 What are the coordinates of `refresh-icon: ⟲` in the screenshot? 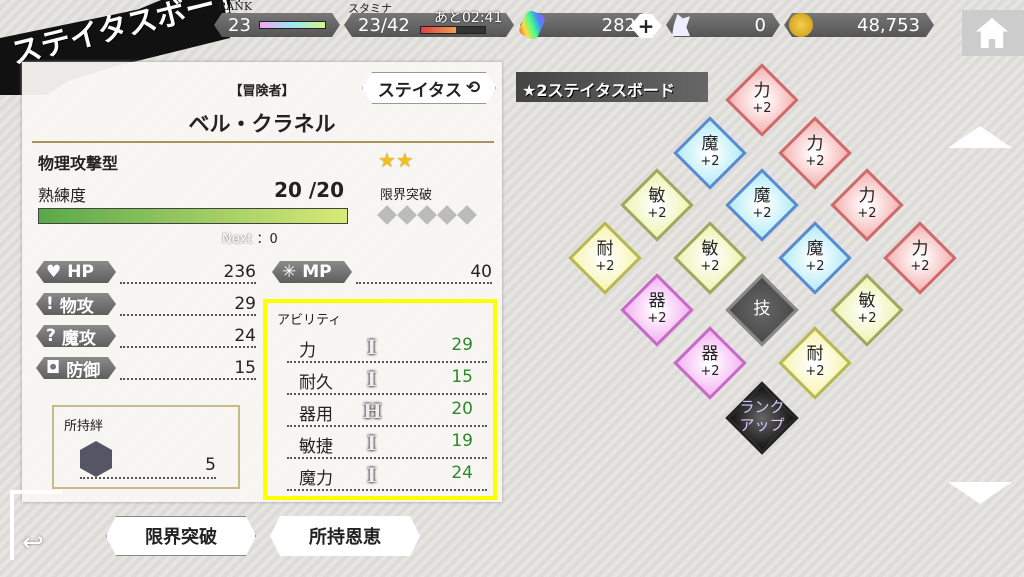 It's located at (473, 88).